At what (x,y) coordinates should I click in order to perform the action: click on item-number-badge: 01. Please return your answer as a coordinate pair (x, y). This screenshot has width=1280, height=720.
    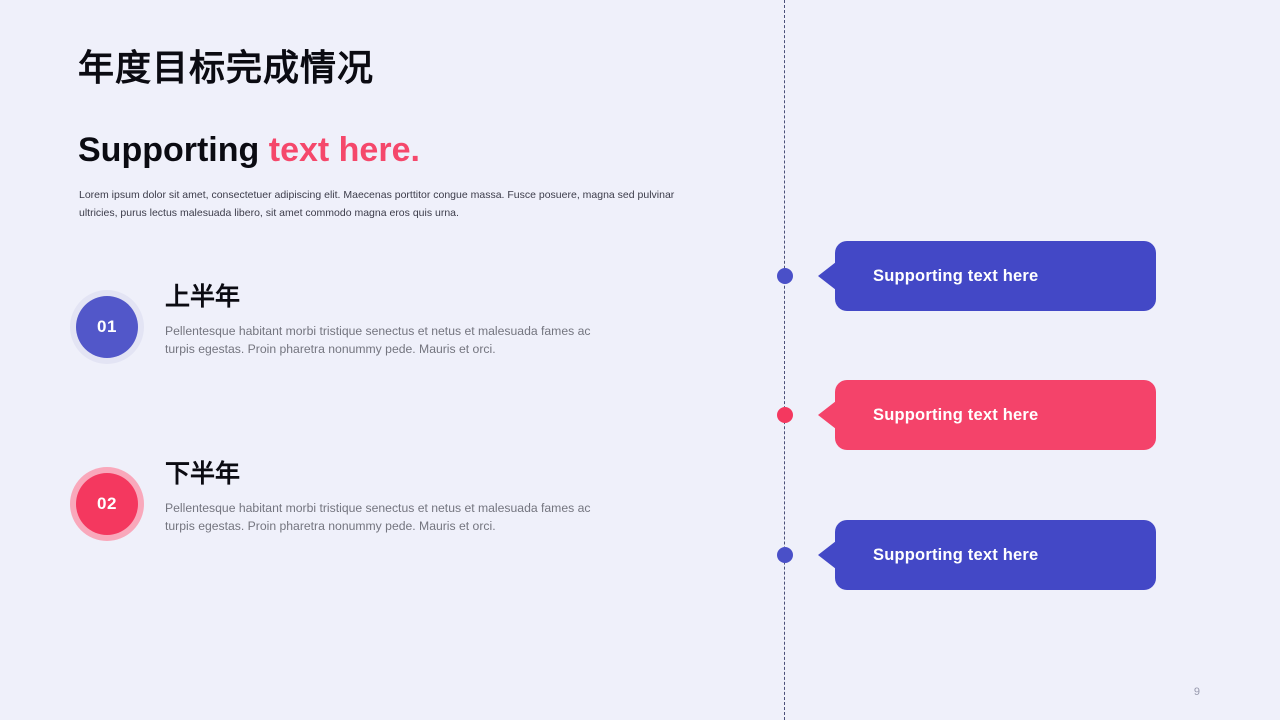
    Looking at the image, I should click on (107, 327).